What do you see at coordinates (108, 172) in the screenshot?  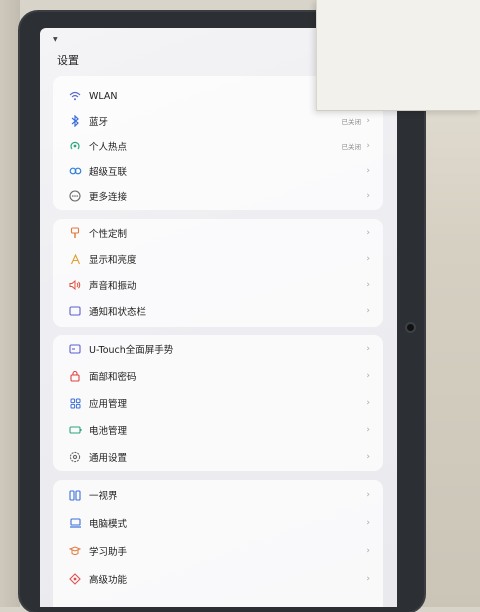 I see `item-label: 超级互联` at bounding box center [108, 172].